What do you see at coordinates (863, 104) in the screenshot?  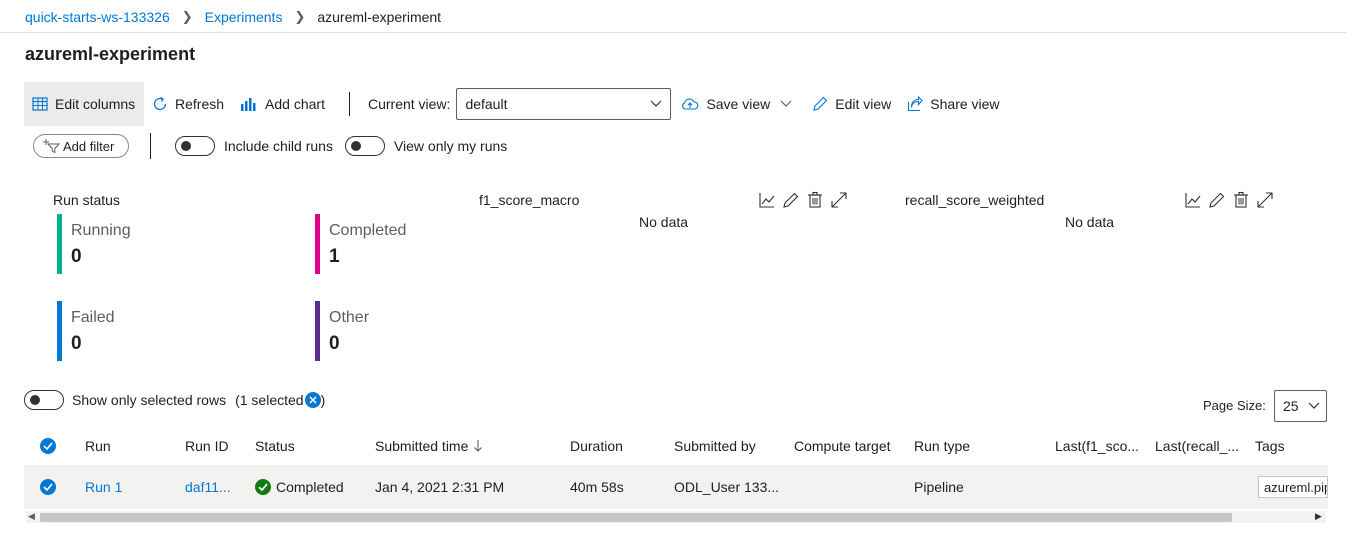 I see `edit-view-label: Edit view` at bounding box center [863, 104].